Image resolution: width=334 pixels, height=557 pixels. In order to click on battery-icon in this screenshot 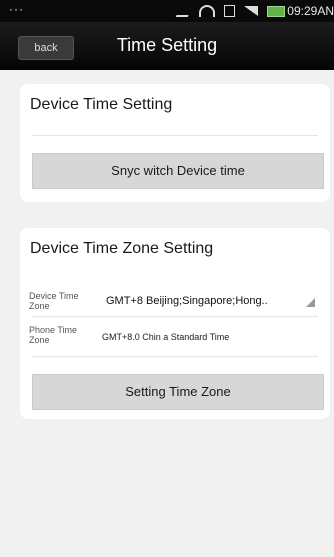, I will do `click(276, 11)`.